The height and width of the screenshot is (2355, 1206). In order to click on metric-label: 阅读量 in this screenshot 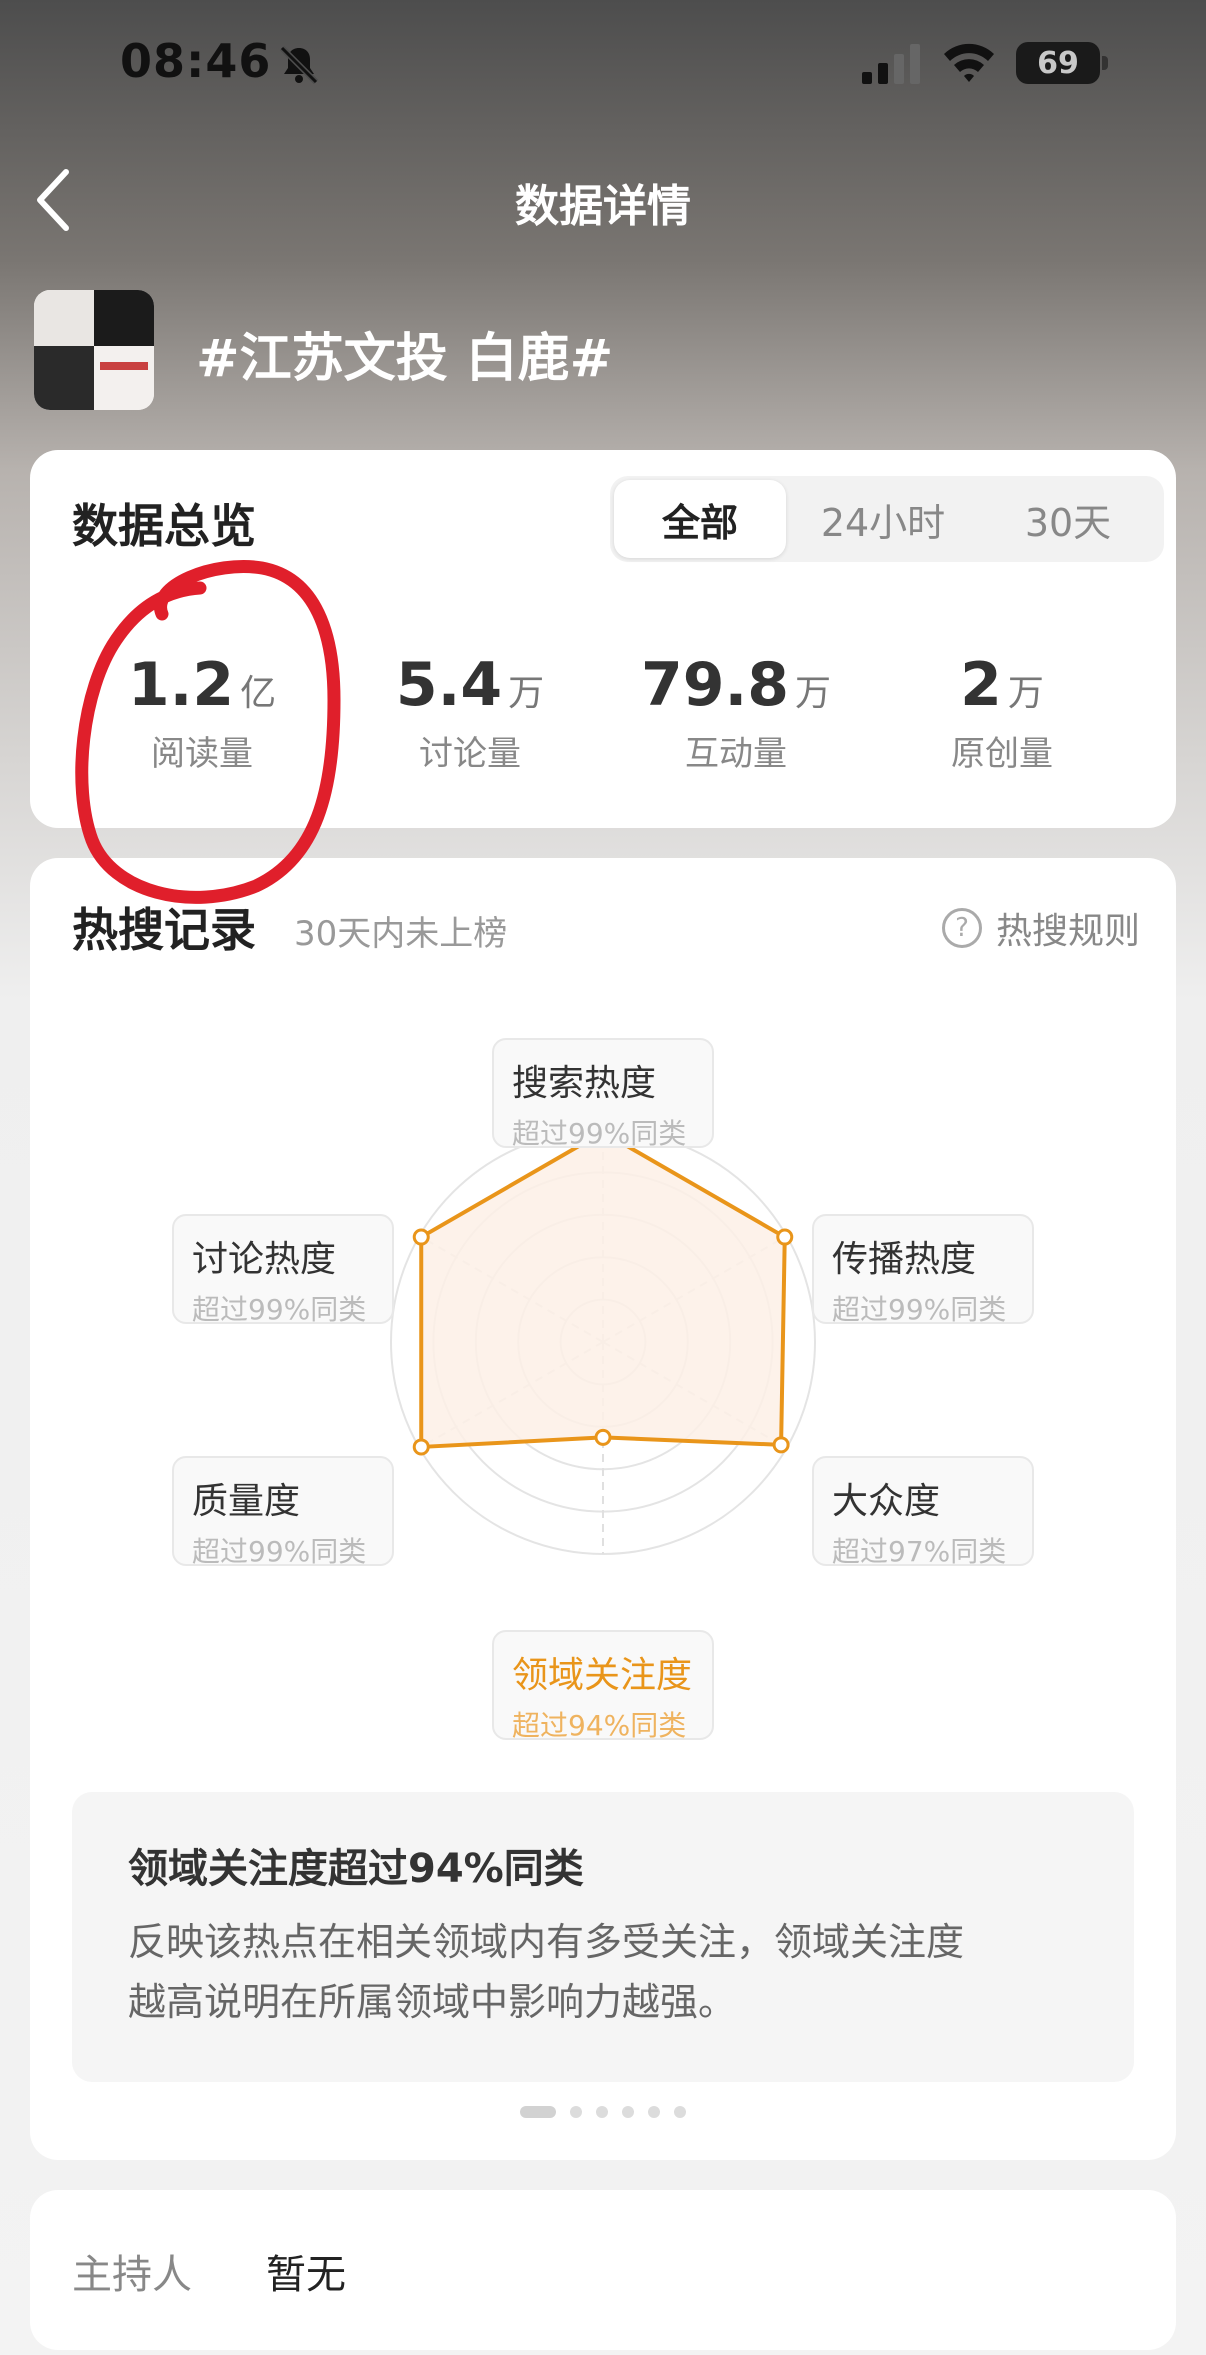, I will do `click(202, 754)`.